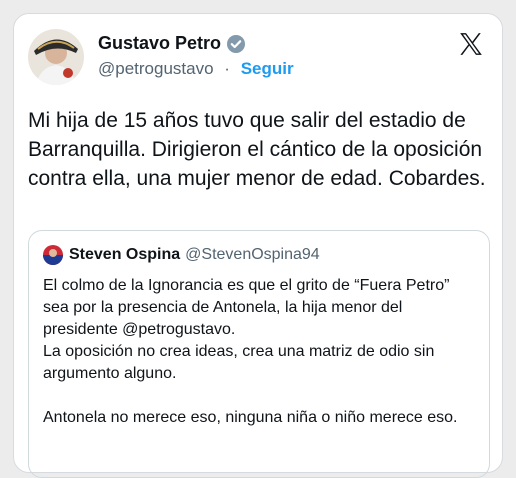 The width and height of the screenshot is (516, 478). I want to click on follow-button: Seguir, so click(267, 68).